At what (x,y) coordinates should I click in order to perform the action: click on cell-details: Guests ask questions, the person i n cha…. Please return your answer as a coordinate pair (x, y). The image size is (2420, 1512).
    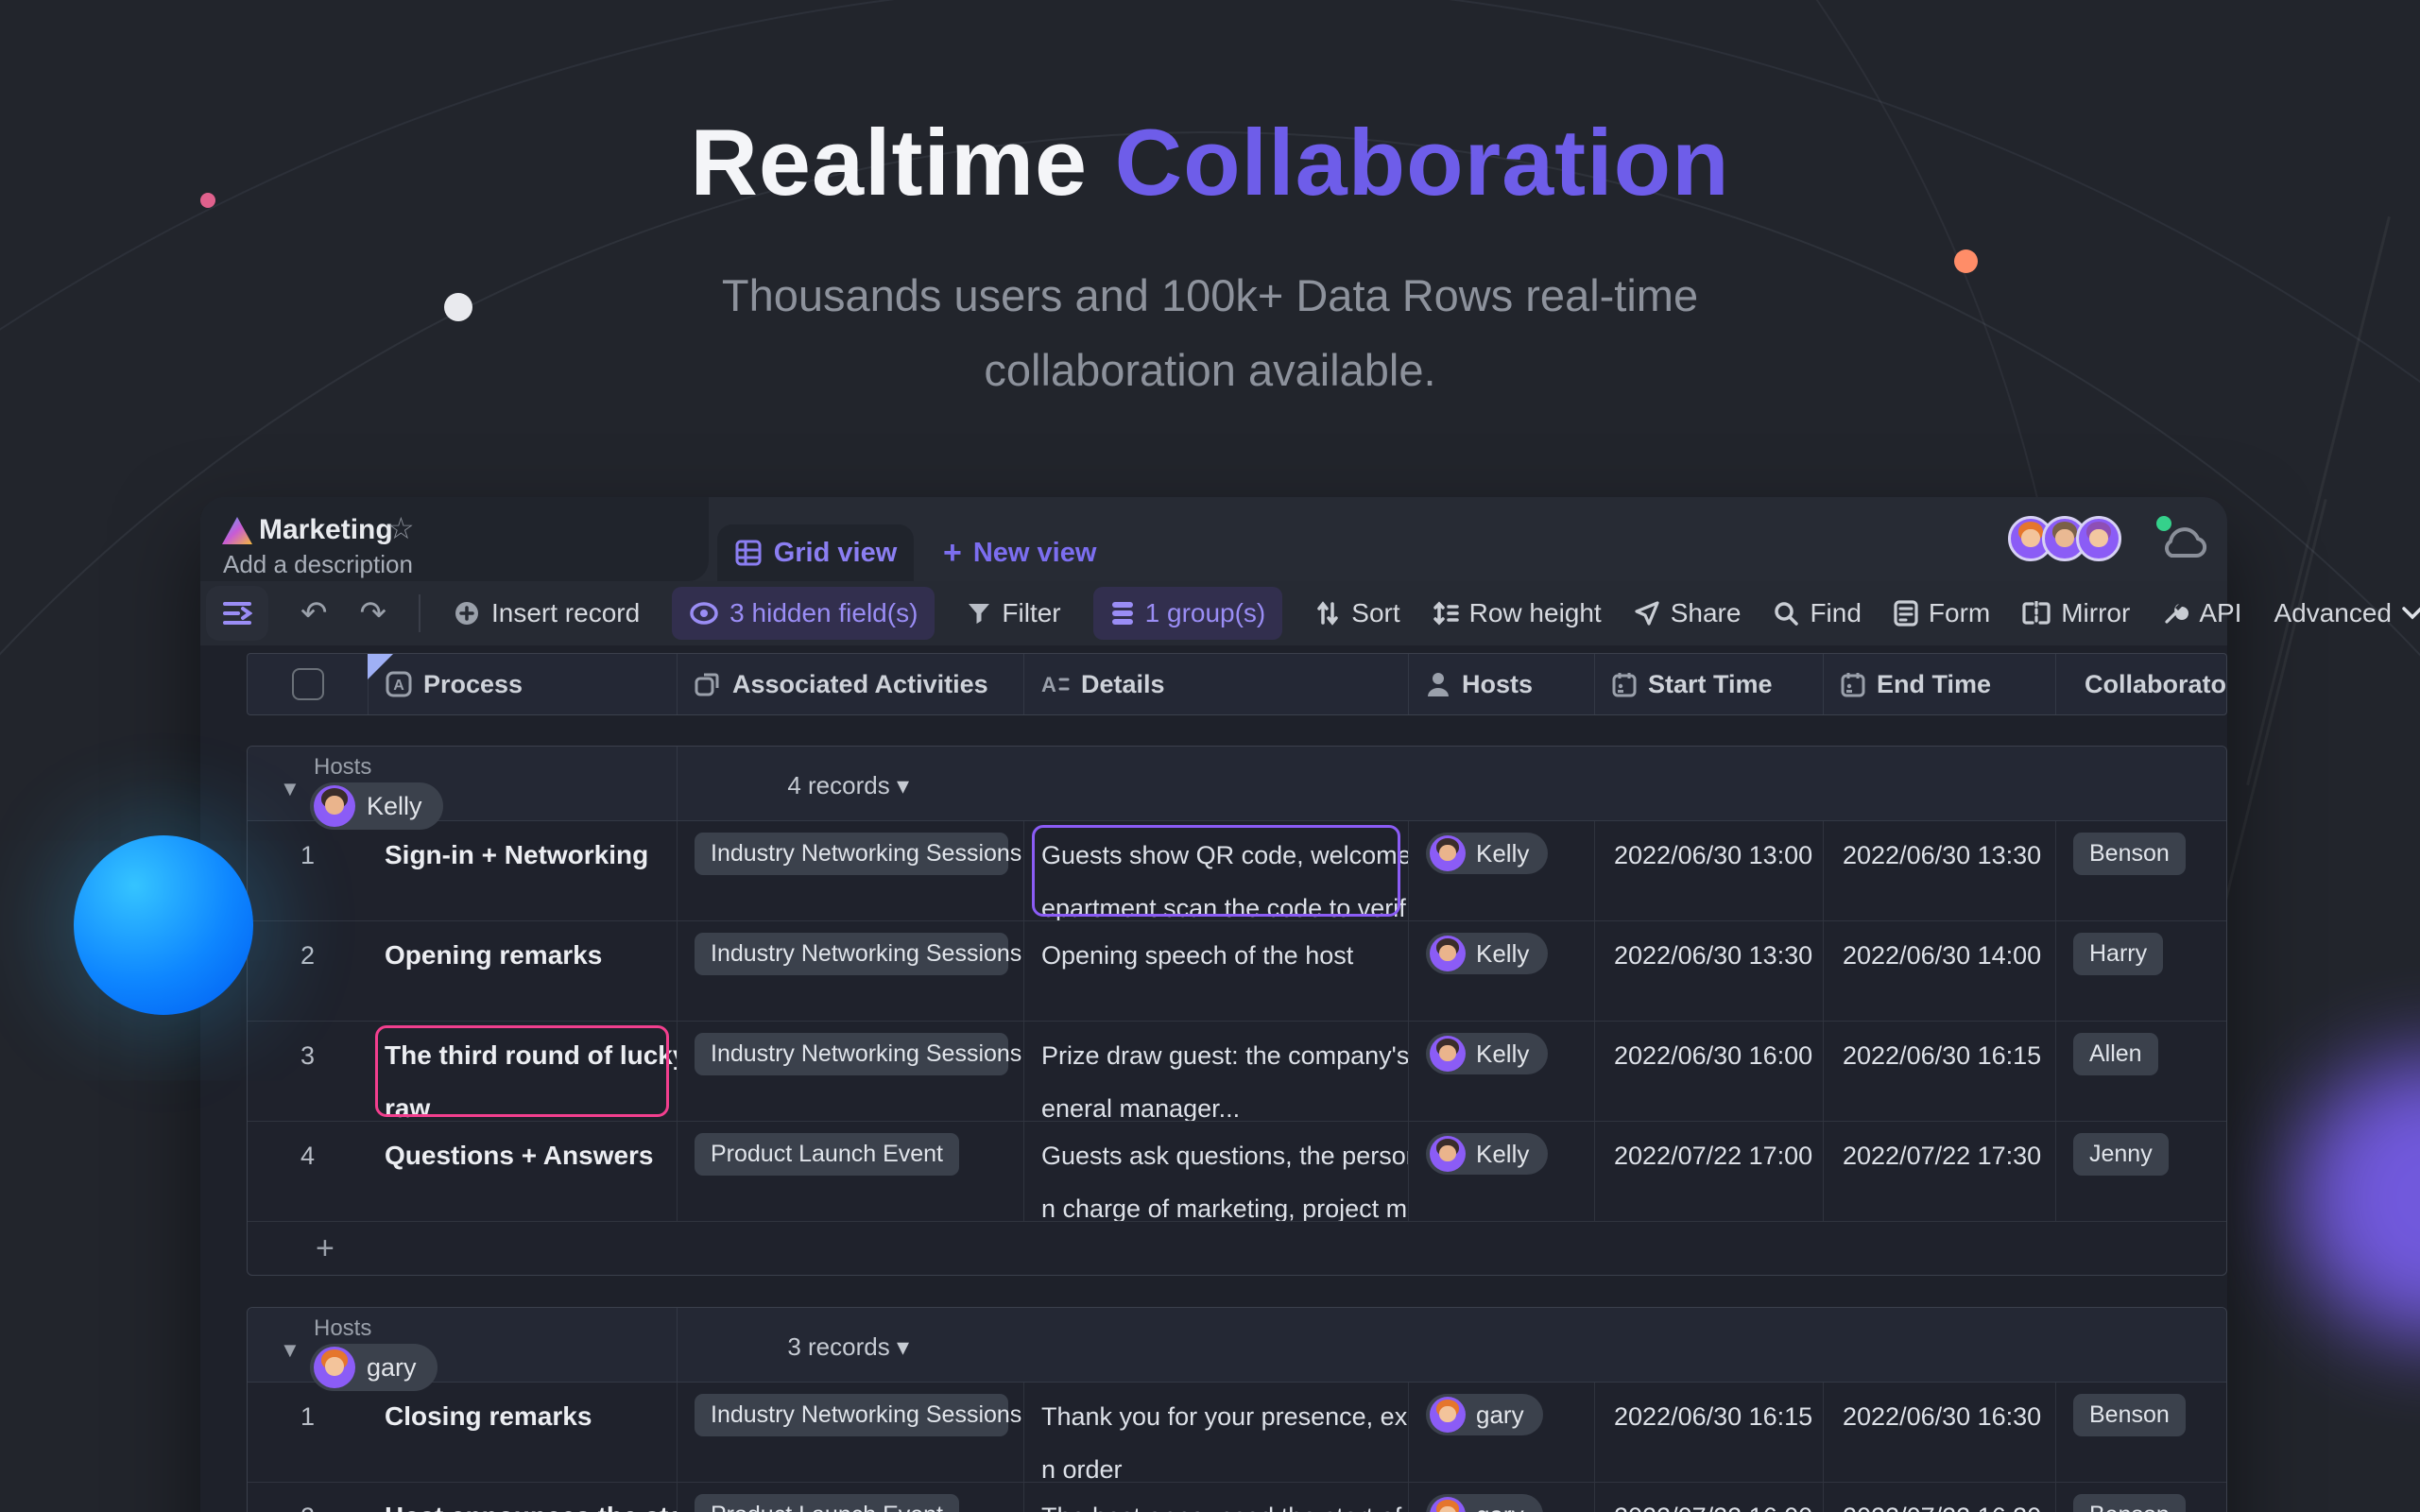
    Looking at the image, I should click on (1215, 1171).